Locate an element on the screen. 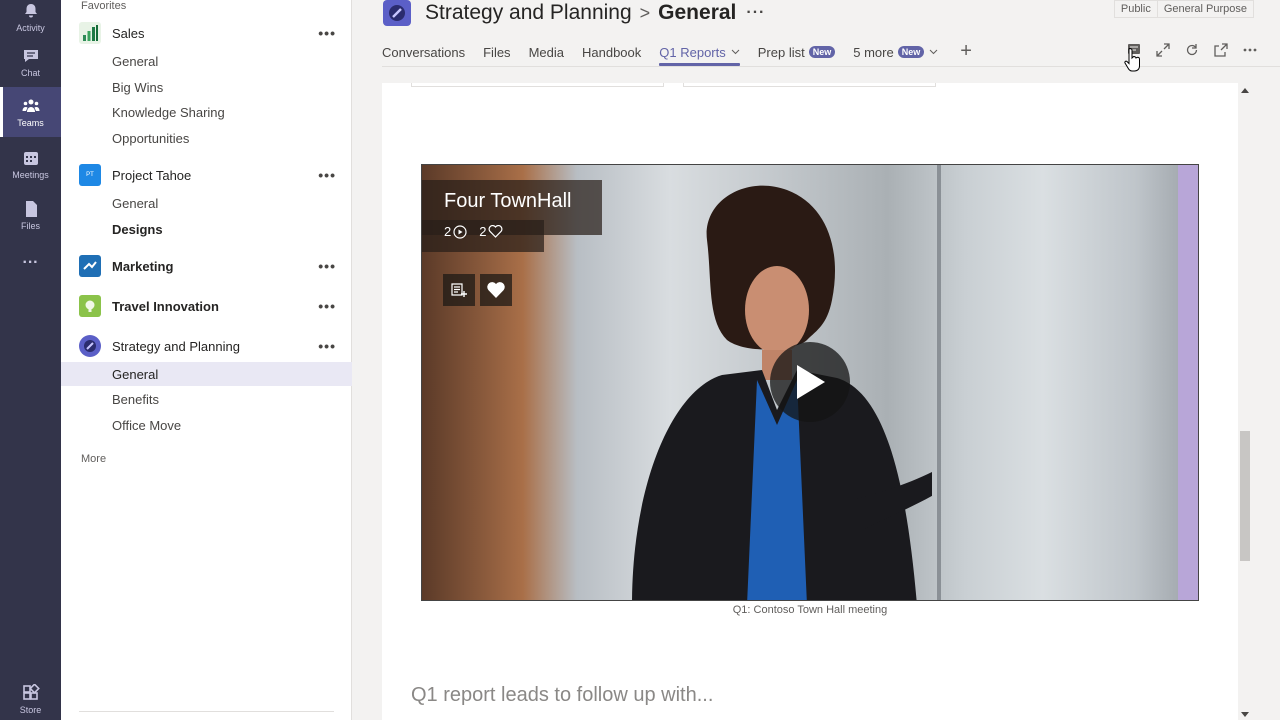  team-badges: Public General Purpose is located at coordinates (1183, 9).